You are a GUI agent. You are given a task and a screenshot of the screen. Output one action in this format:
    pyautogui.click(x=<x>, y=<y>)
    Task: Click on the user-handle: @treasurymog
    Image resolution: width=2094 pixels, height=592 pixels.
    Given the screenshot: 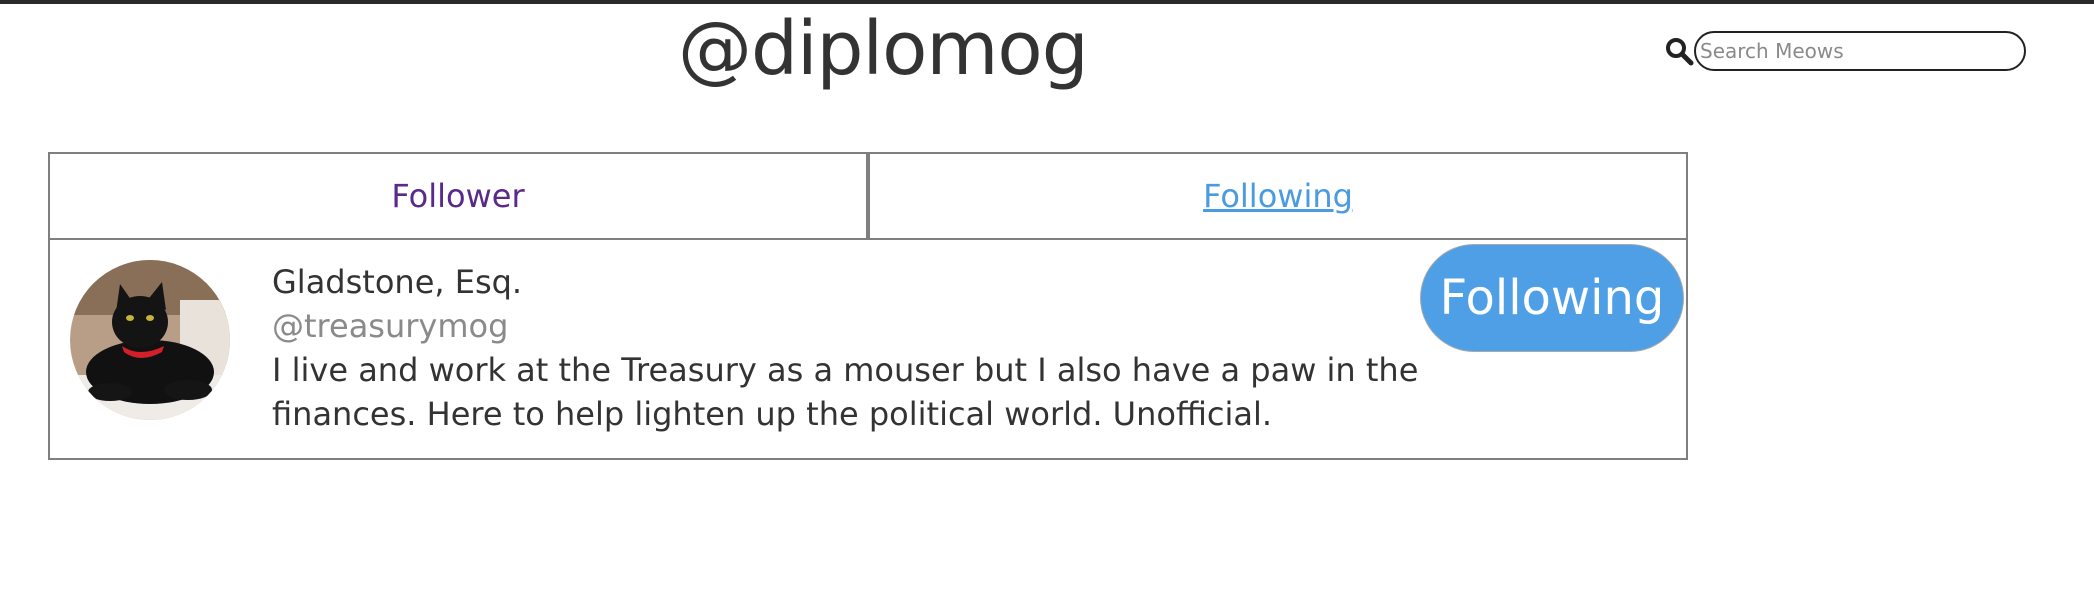 What is the action you would take?
    pyautogui.click(x=862, y=326)
    